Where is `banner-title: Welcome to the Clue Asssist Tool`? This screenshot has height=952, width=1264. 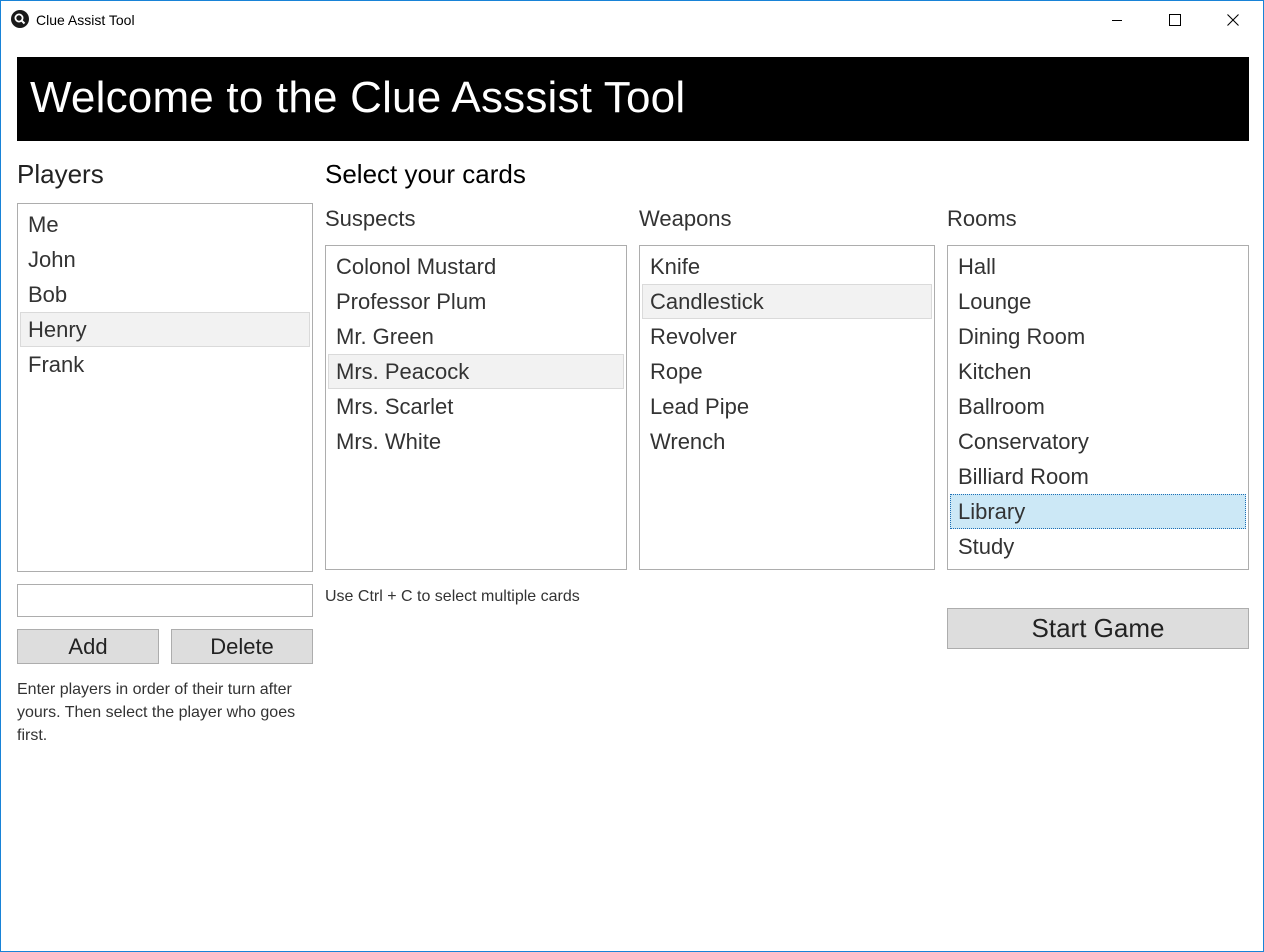 banner-title: Welcome to the Clue Asssist Tool is located at coordinates (358, 97).